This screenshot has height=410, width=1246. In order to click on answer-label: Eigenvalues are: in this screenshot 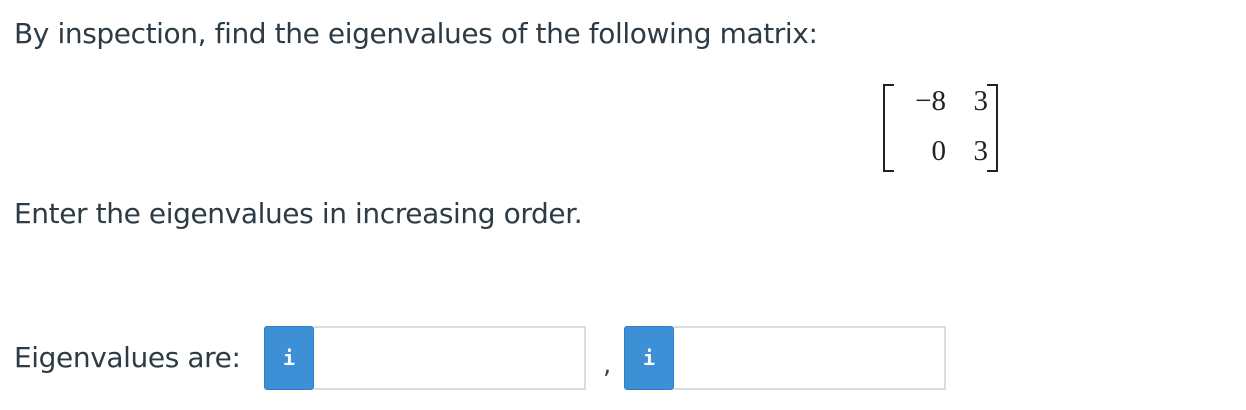, I will do `click(127, 357)`.